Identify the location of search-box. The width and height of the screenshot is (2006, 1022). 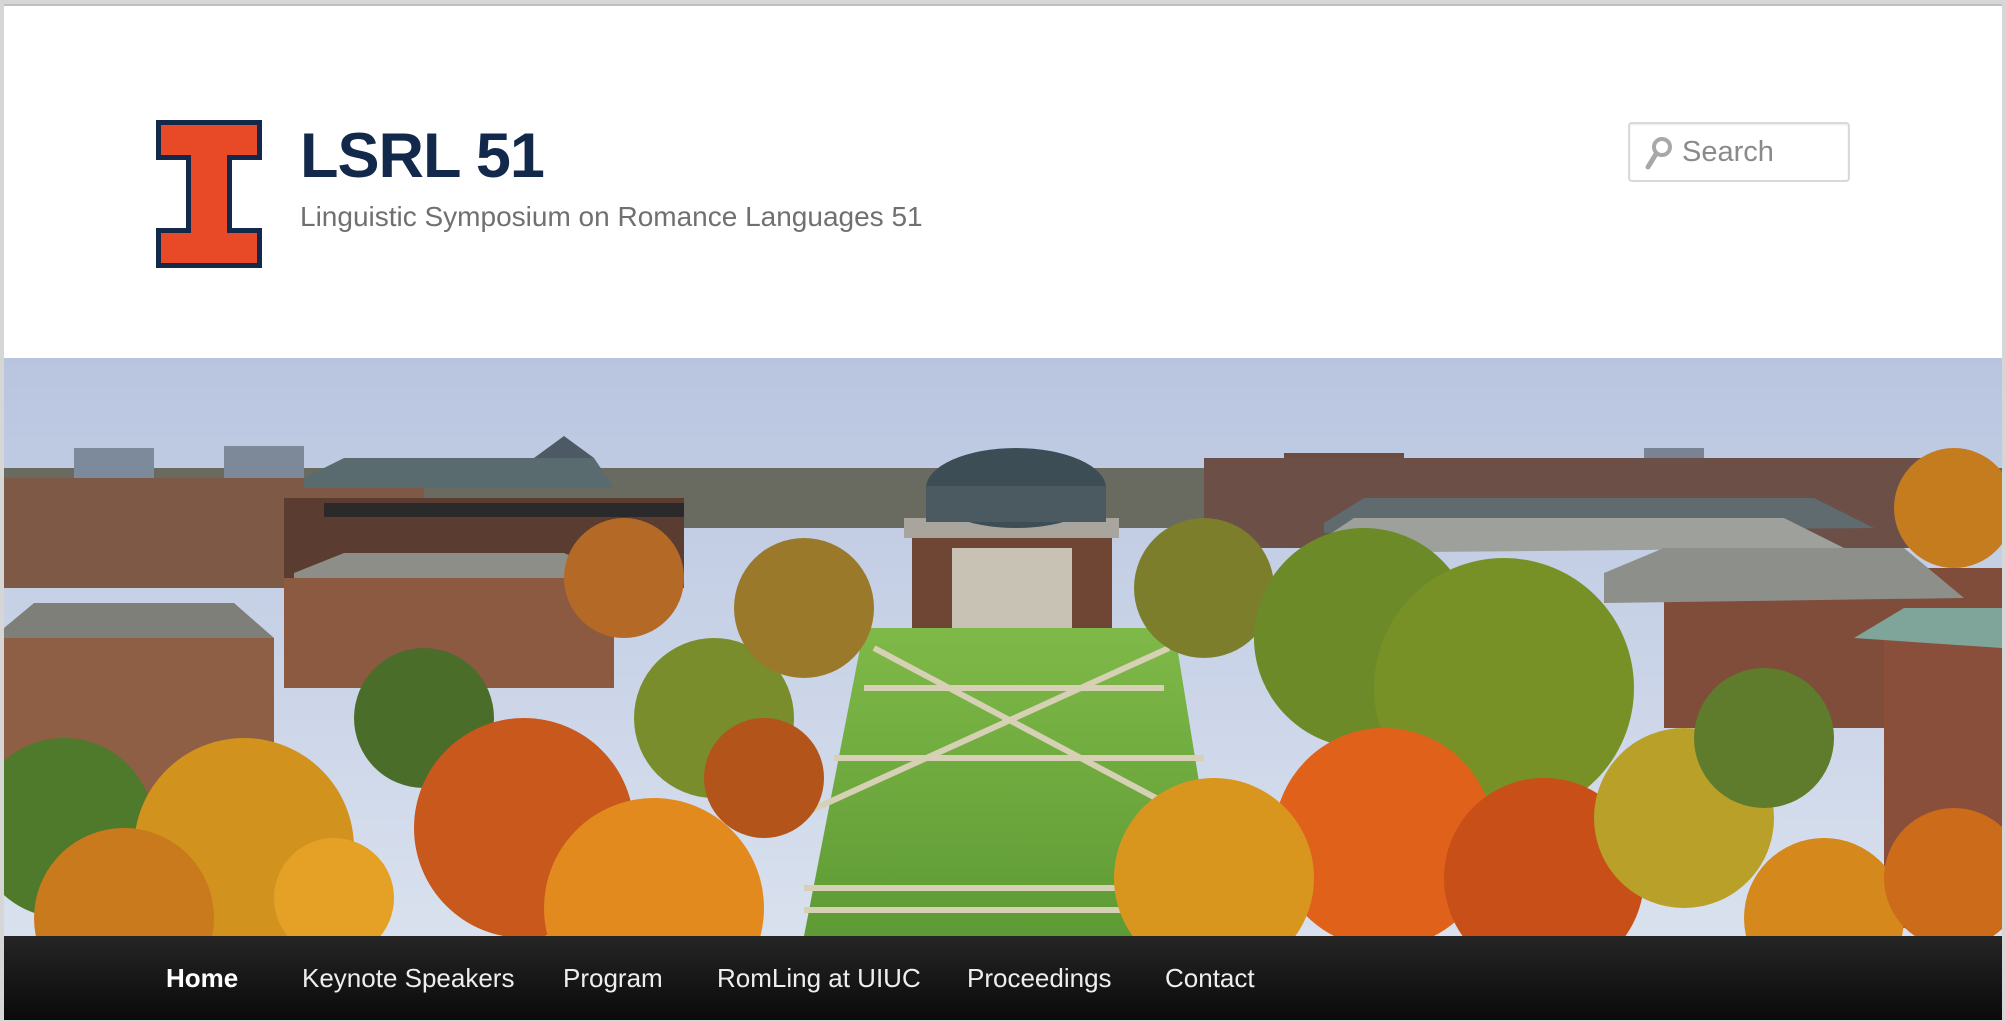
(1739, 152).